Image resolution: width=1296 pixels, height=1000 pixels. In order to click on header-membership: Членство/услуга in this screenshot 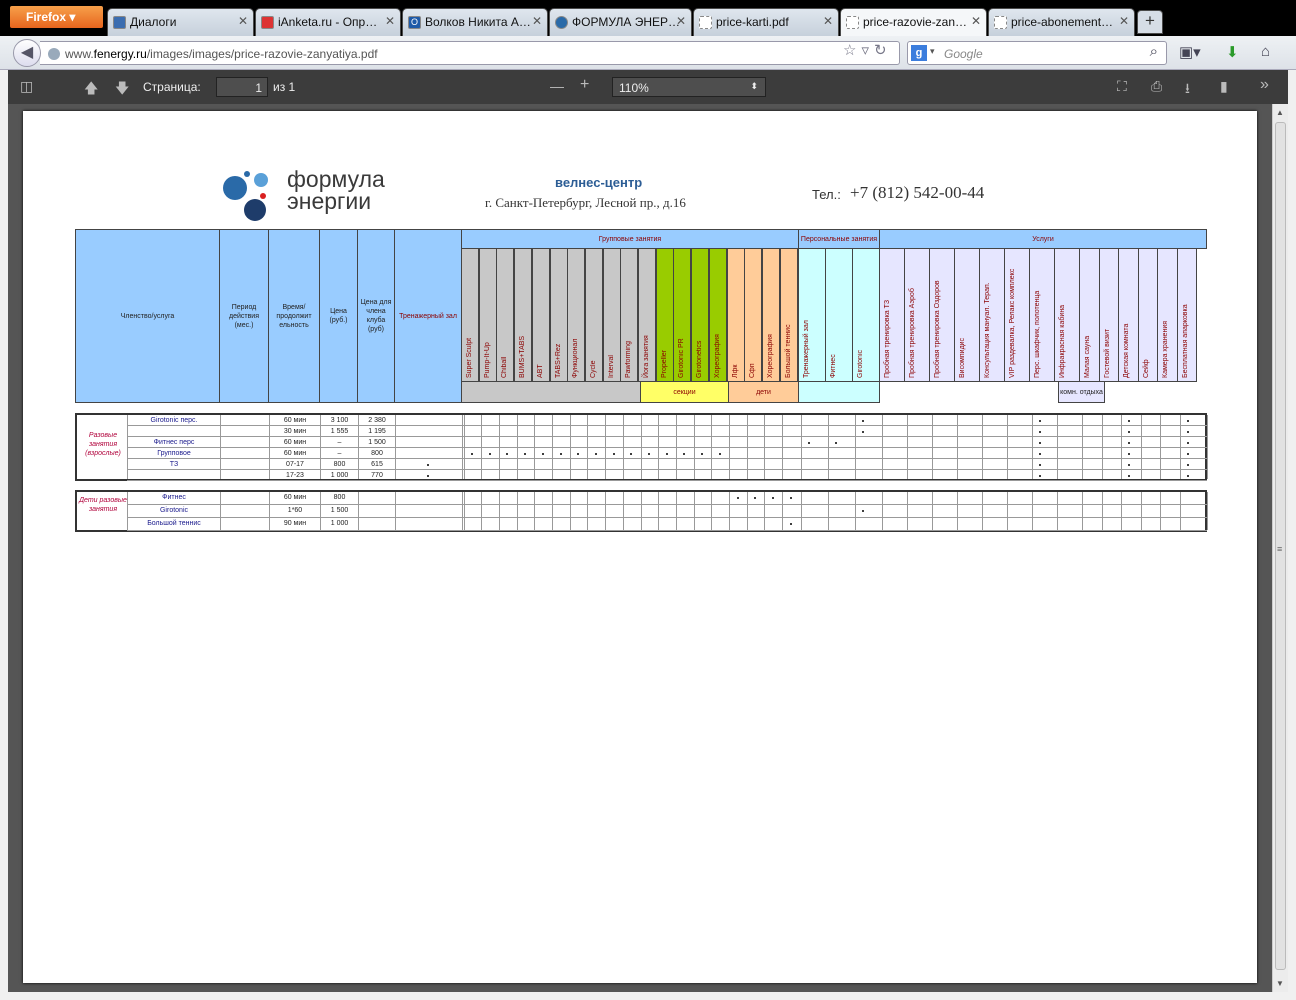, I will do `click(147, 316)`.